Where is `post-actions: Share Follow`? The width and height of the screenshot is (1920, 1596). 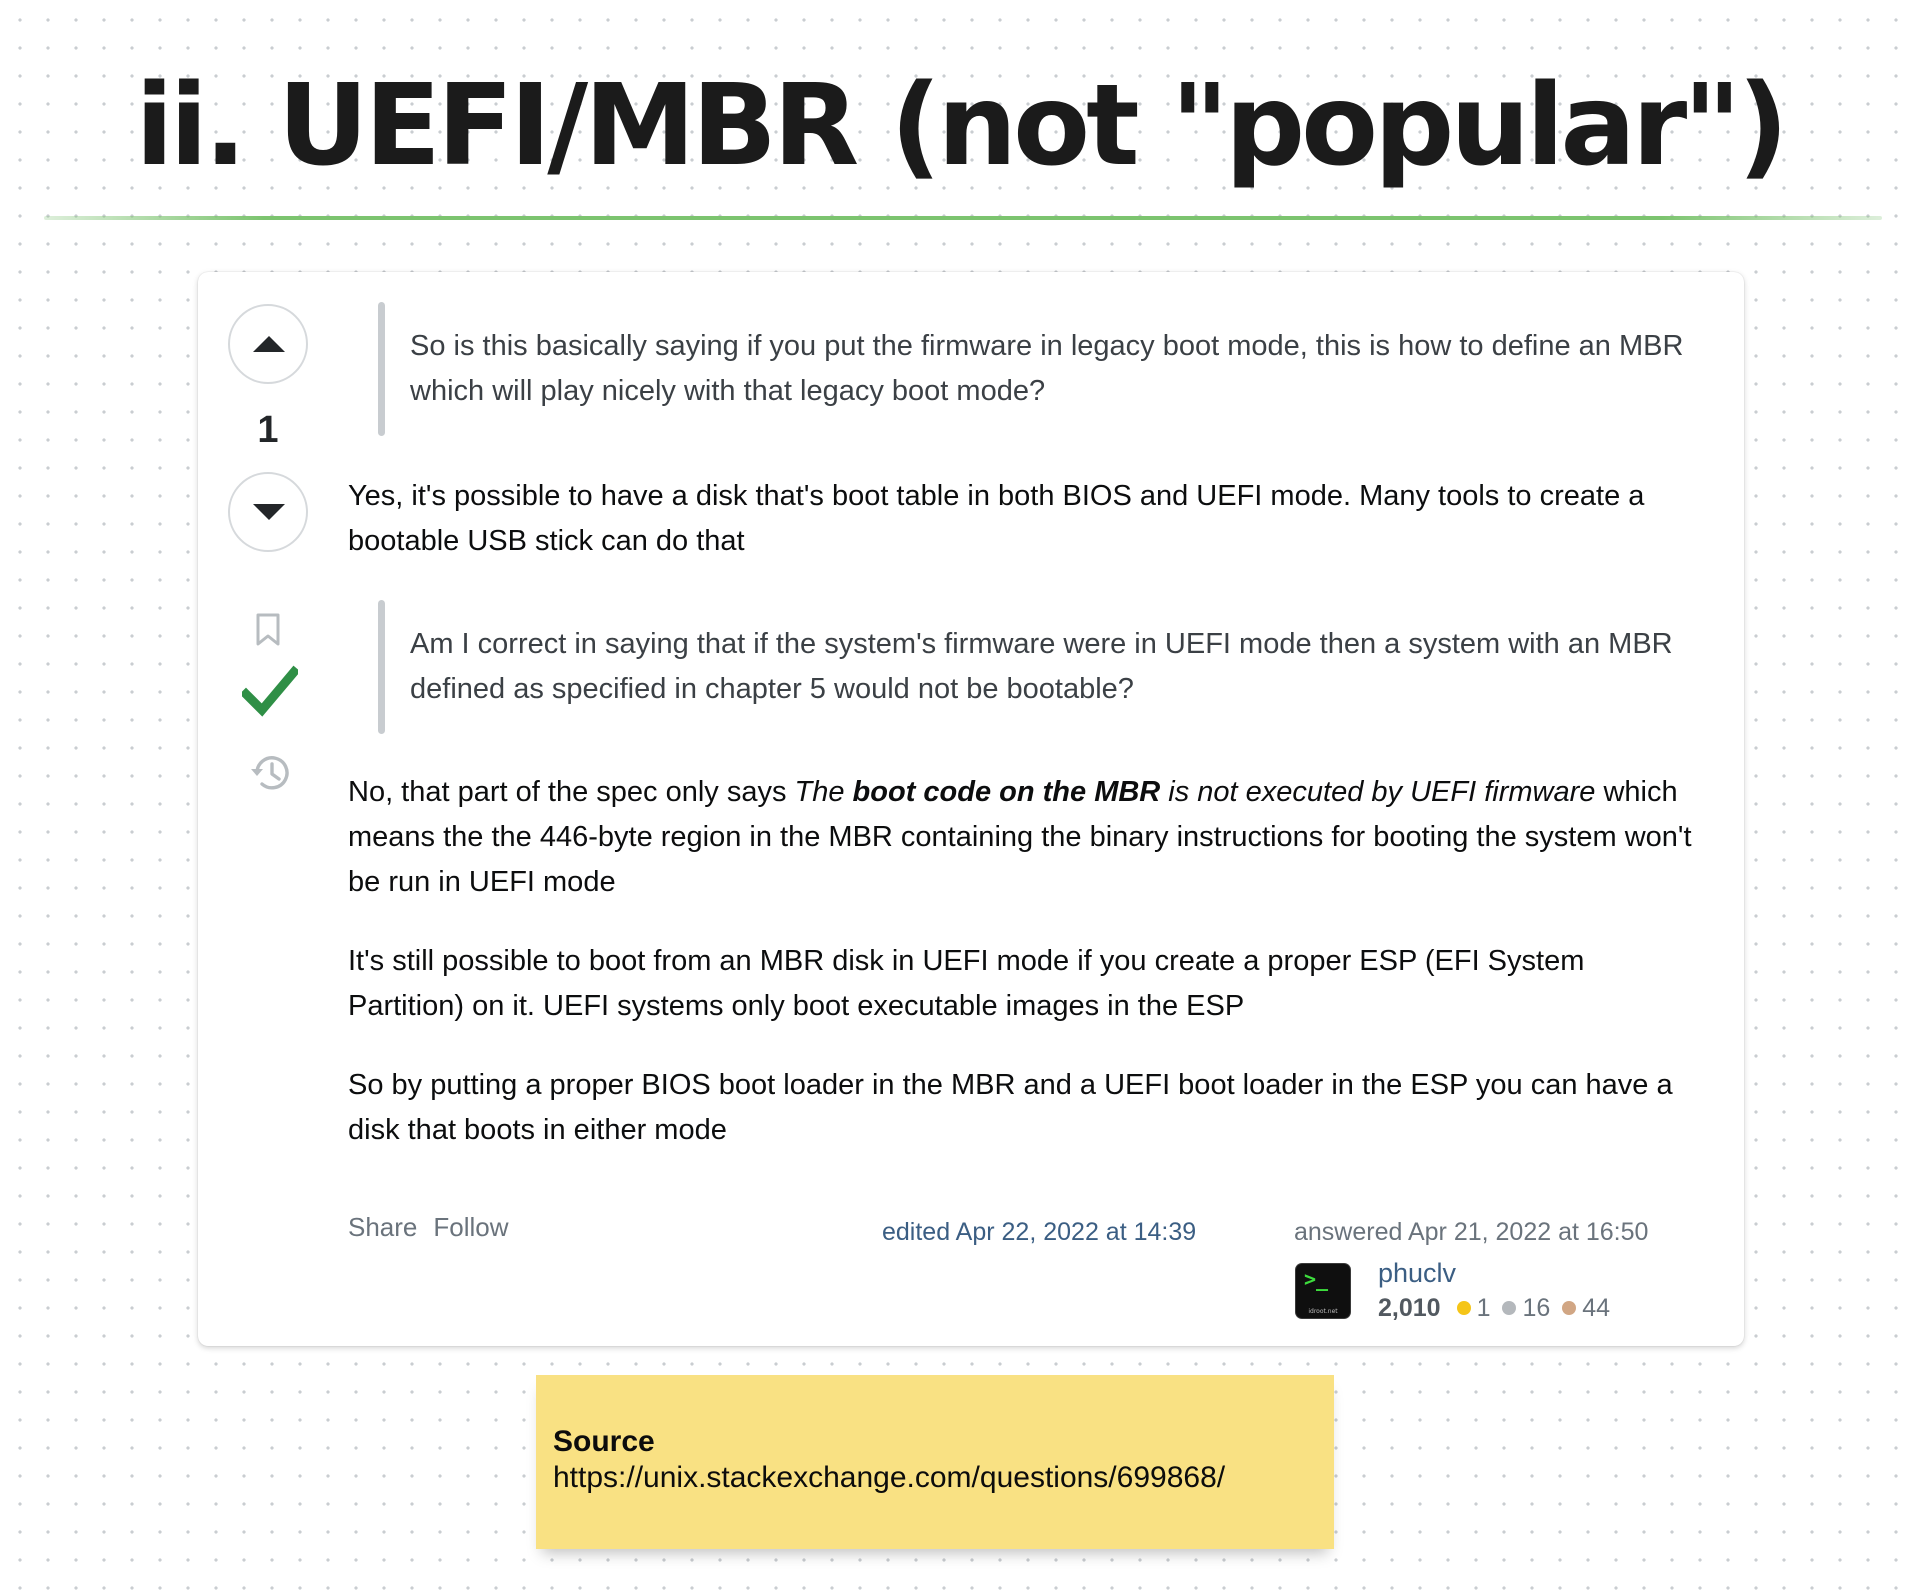
post-actions: Share Follow is located at coordinates (436, 1227).